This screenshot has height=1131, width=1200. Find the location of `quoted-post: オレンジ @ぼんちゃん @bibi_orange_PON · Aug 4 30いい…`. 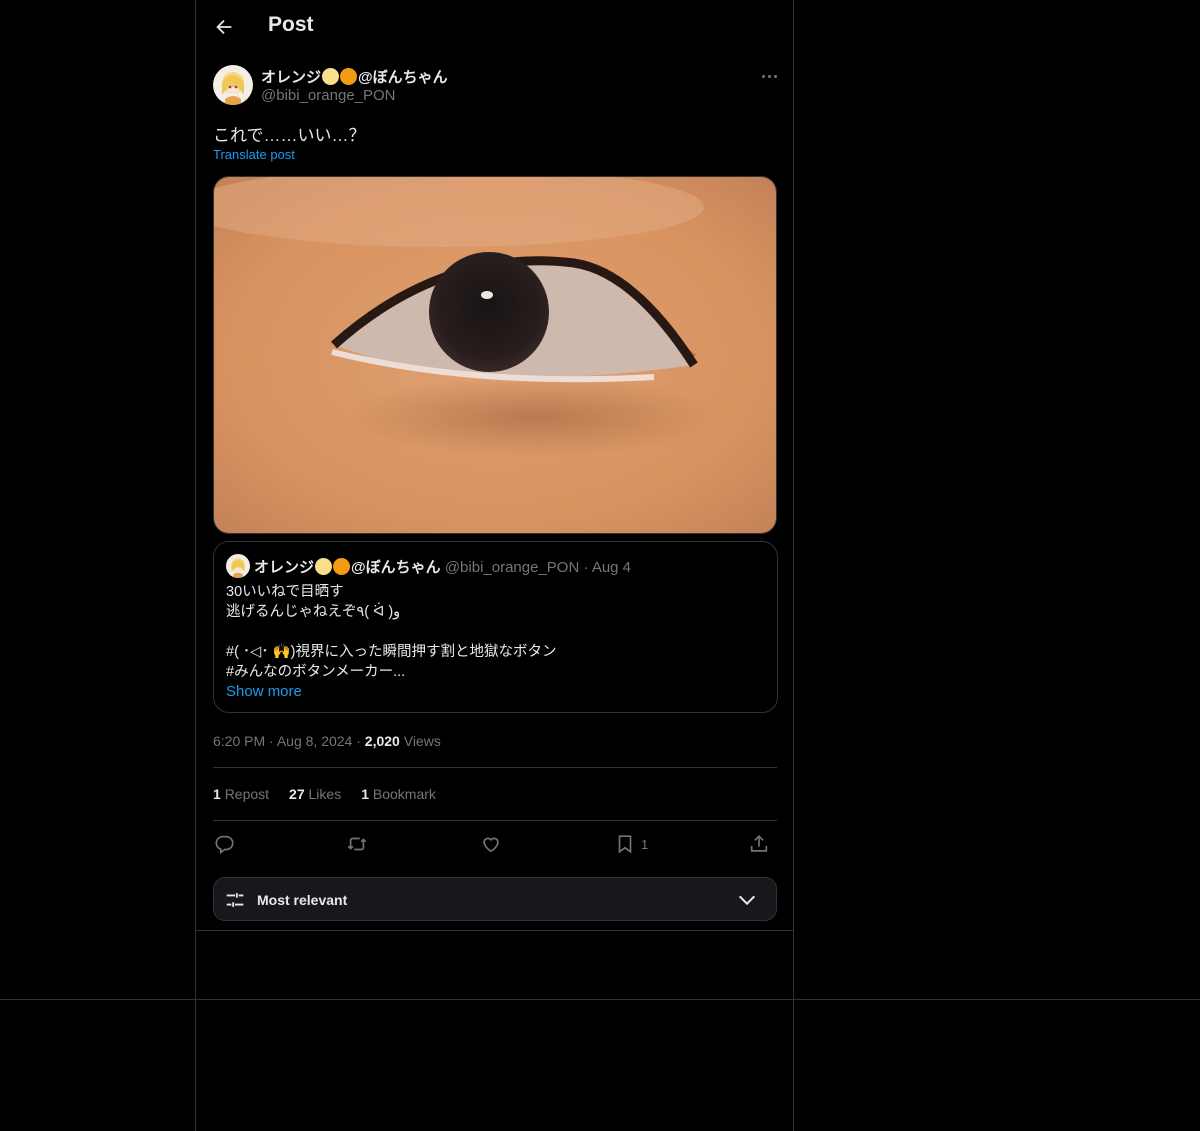

quoted-post: オレンジ @ぼんちゃん @bibi_orange_PON · Aug 4 30いい… is located at coordinates (495, 627).